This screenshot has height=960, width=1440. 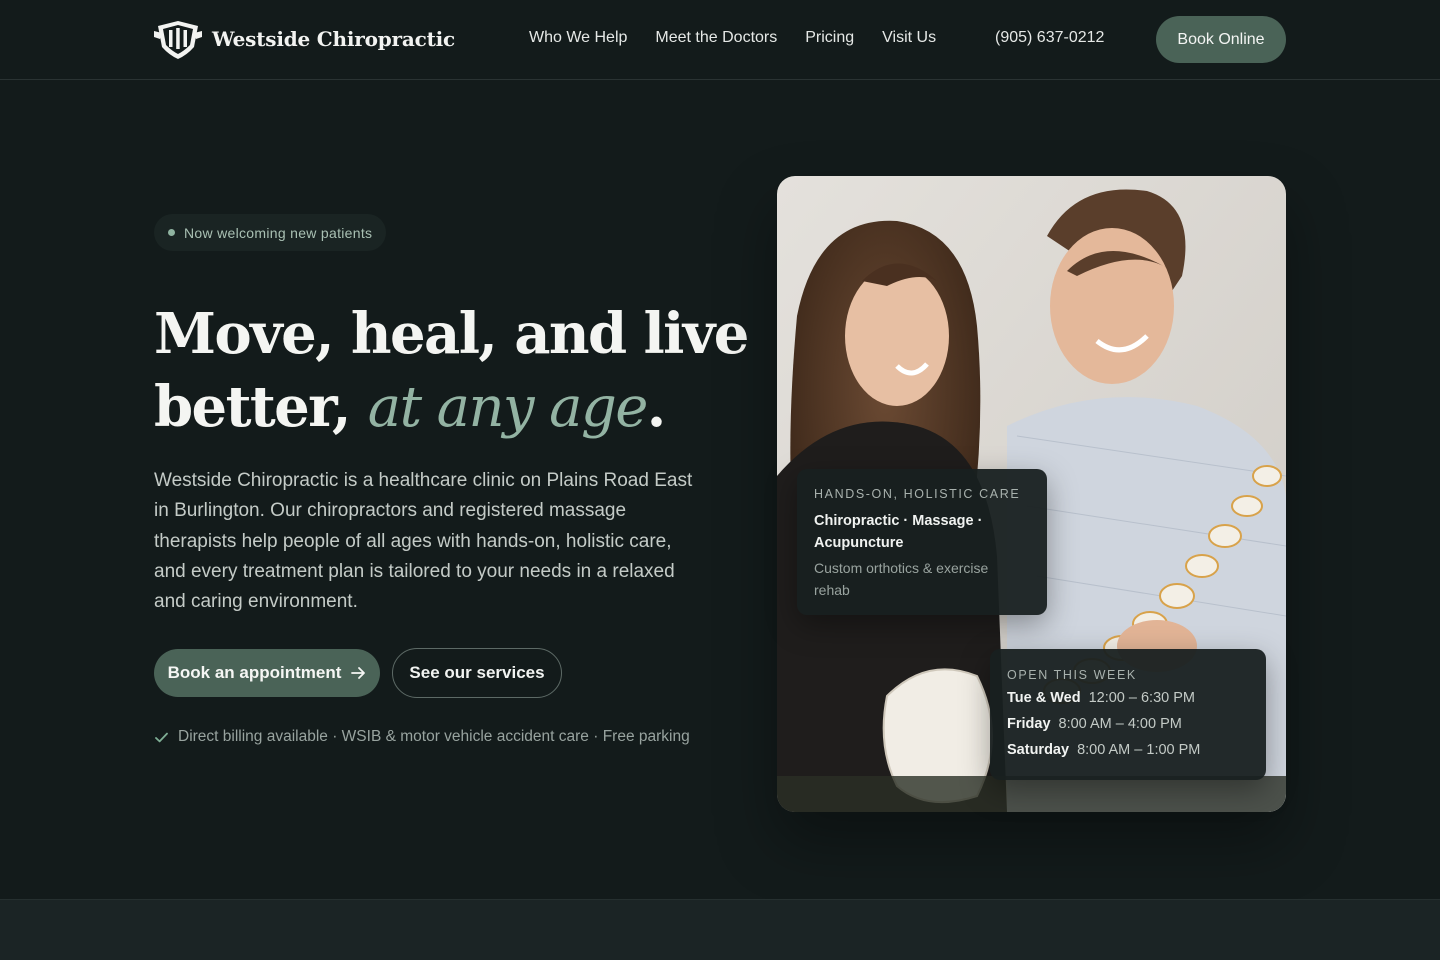 What do you see at coordinates (161, 737) in the screenshot?
I see `check-icon` at bounding box center [161, 737].